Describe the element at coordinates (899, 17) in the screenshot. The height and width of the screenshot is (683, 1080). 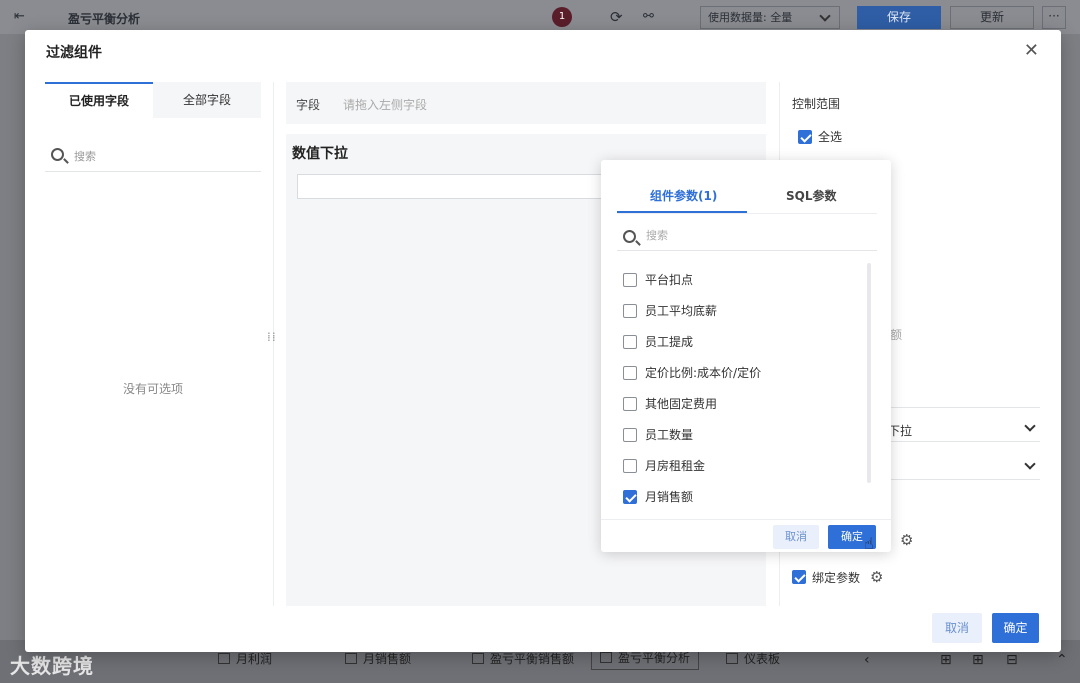
I see `save-button: 保存` at that location.